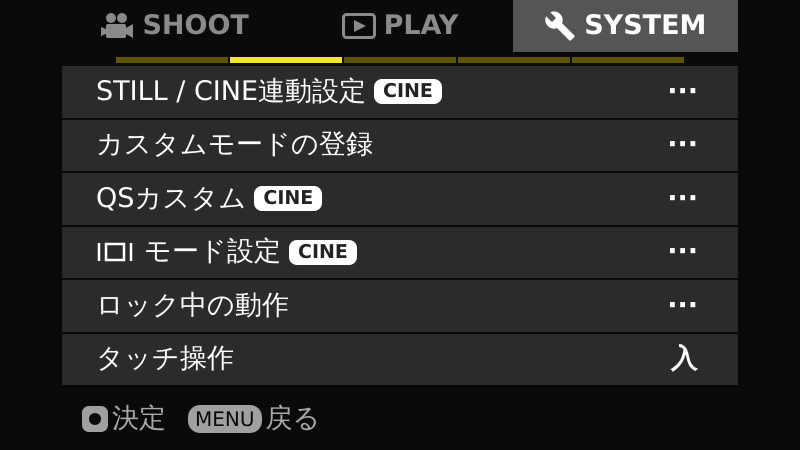  Describe the element at coordinates (171, 199) in the screenshot. I see `menu-label: QSカスタム` at that location.